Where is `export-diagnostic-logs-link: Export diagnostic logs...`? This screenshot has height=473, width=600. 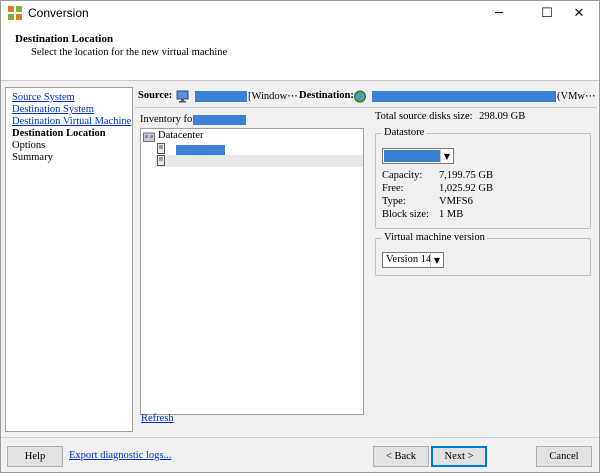
export-diagnostic-logs-link: Export diagnostic logs... is located at coordinates (120, 455).